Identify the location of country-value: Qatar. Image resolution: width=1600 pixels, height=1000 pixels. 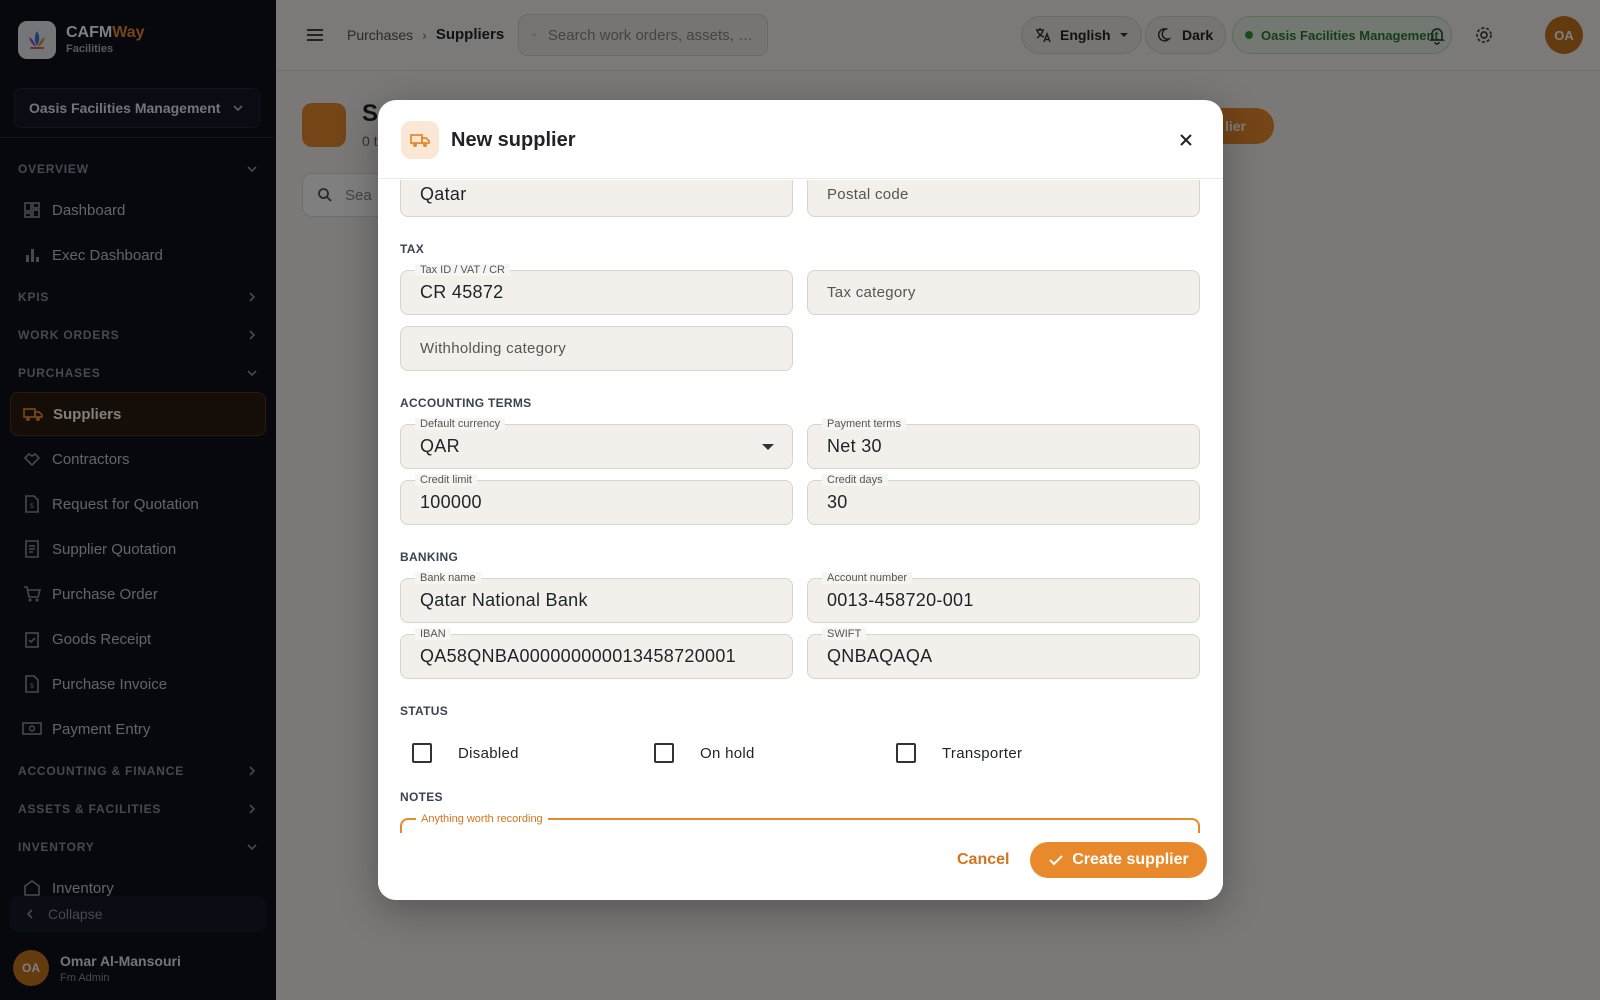
(443, 194).